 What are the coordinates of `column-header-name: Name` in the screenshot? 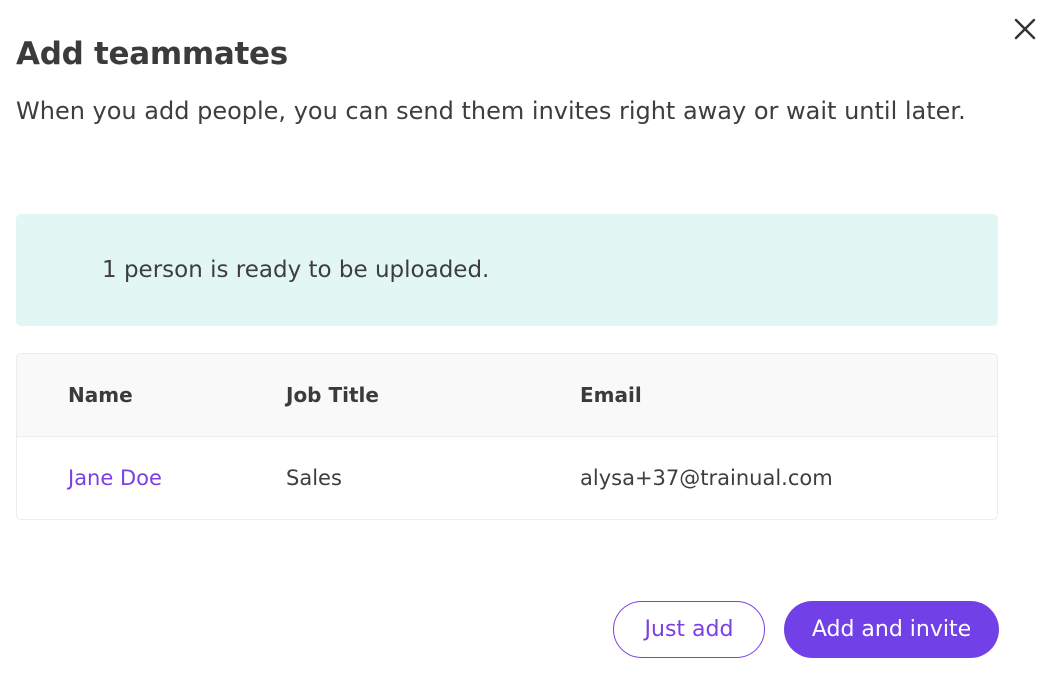 It's located at (100, 395).